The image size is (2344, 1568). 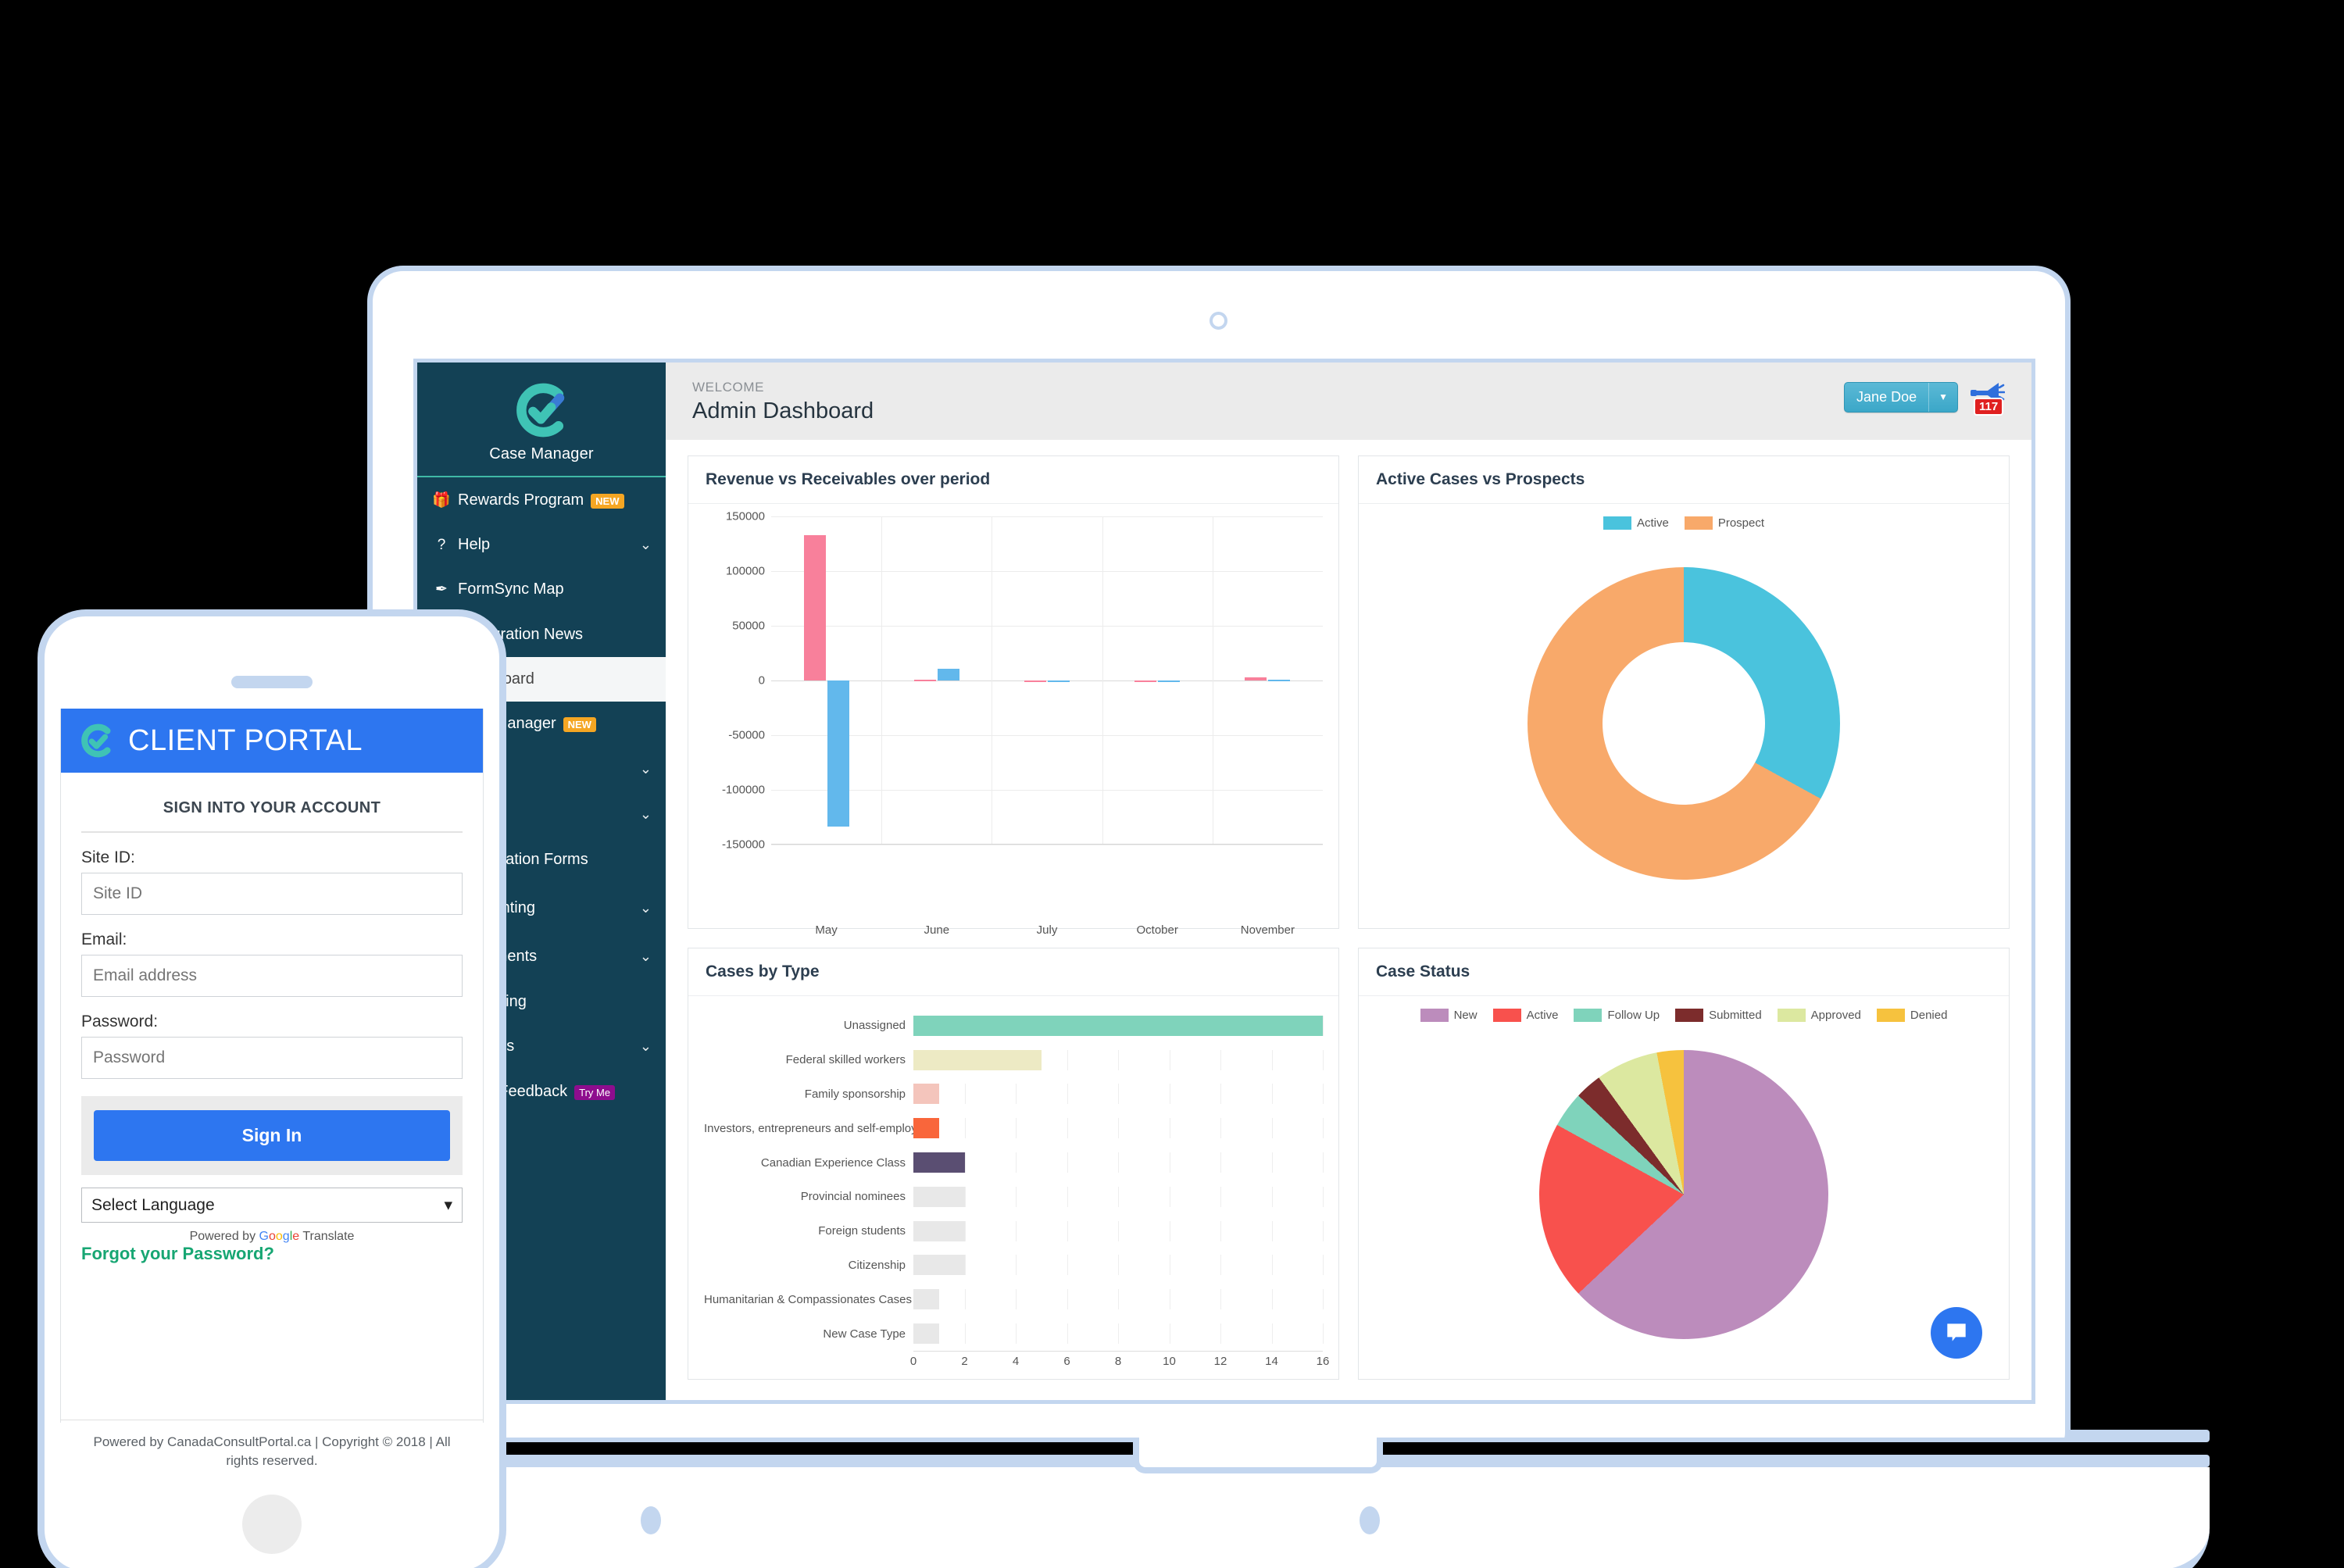 I want to click on forgot-password-link: Forgot your Password?, so click(x=177, y=1253).